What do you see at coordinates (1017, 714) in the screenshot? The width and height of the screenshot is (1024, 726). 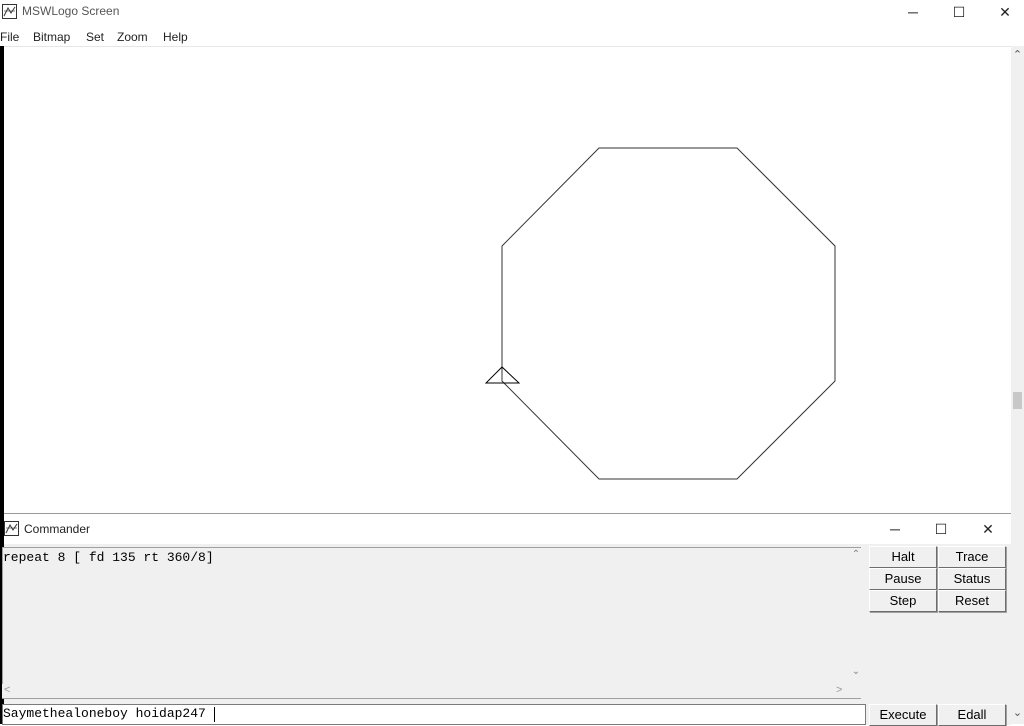 I see `scroll-down-icon: ⌄` at bounding box center [1017, 714].